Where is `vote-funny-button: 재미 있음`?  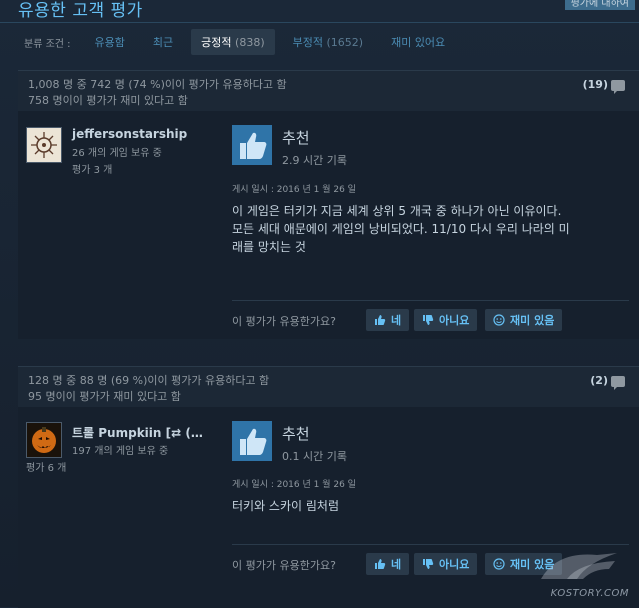 vote-funny-button: 재미 있음 is located at coordinates (524, 320).